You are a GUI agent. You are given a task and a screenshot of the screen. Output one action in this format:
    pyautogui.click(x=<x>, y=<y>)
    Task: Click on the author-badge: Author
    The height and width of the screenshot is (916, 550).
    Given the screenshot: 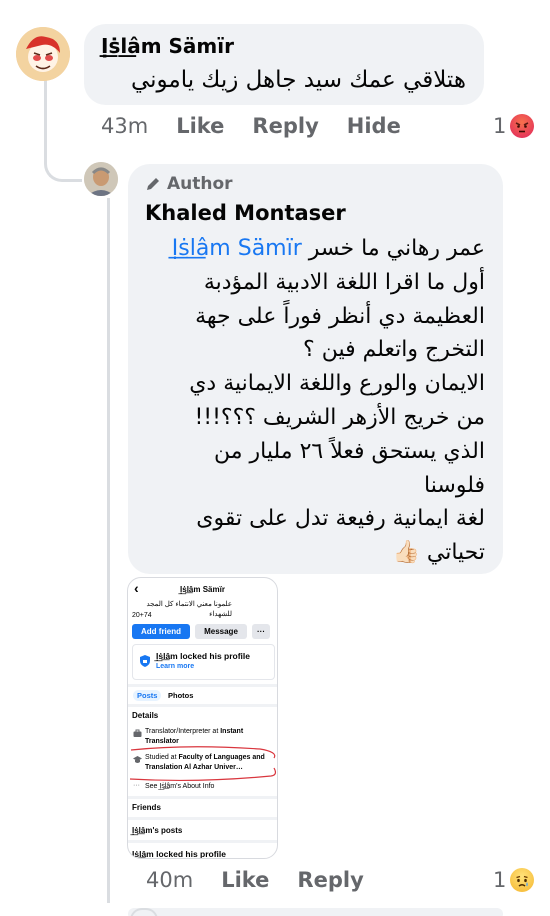 What is the action you would take?
    pyautogui.click(x=189, y=184)
    